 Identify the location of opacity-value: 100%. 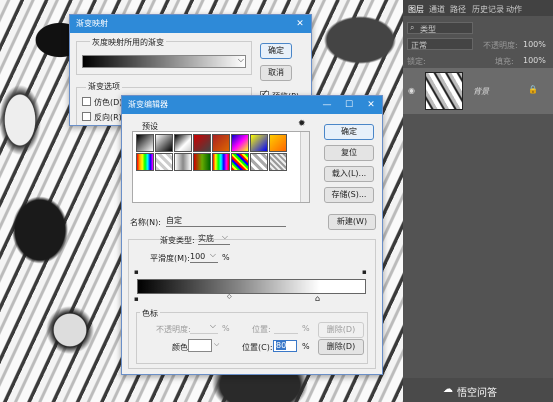
(534, 44).